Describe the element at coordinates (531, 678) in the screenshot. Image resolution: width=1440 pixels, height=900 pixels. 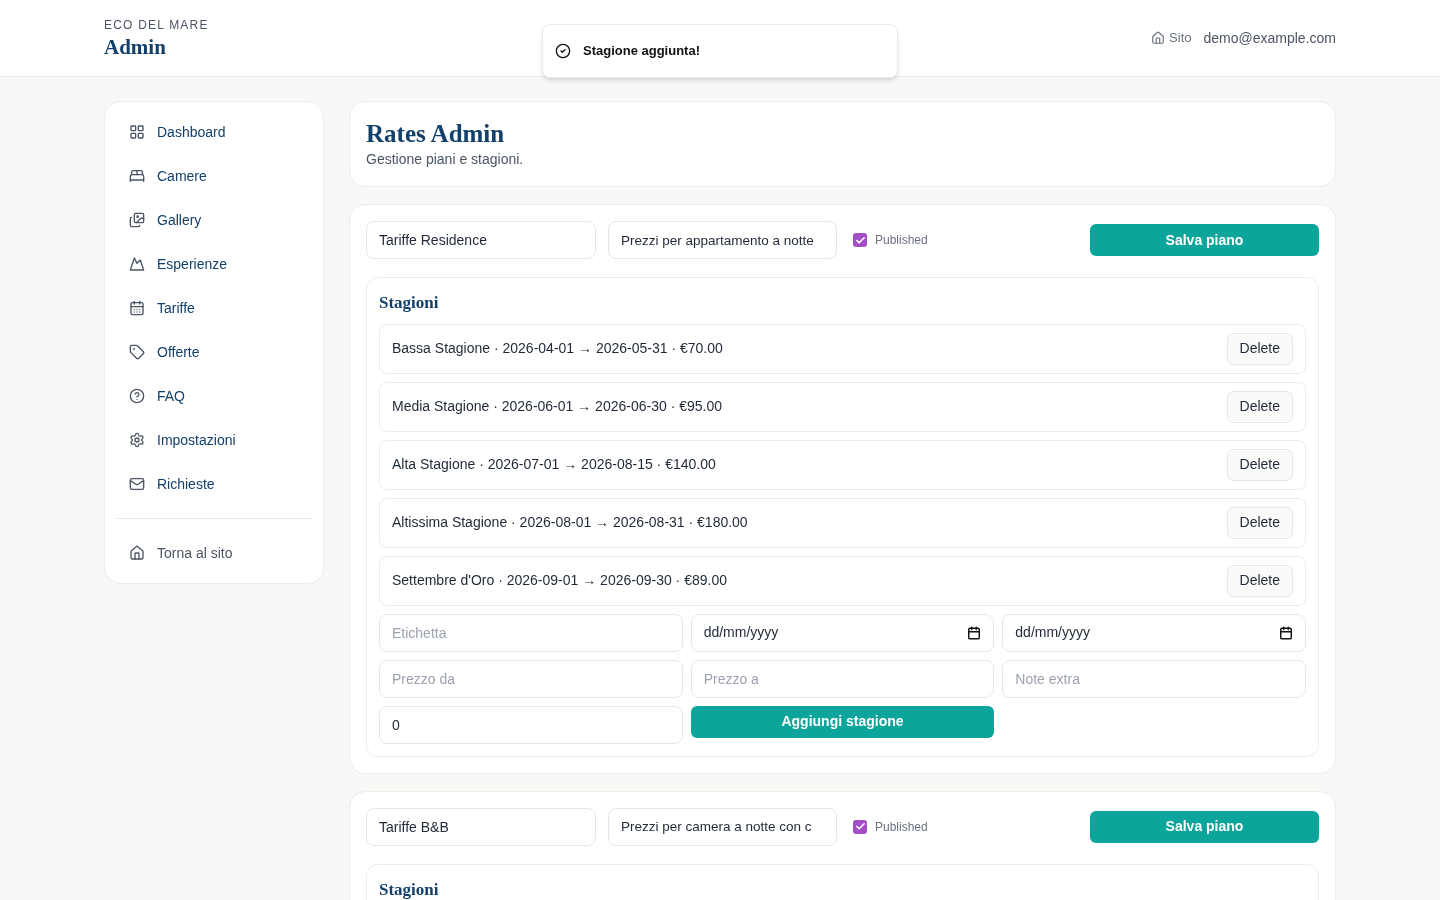
I see `input-field: Prezzo da` at that location.